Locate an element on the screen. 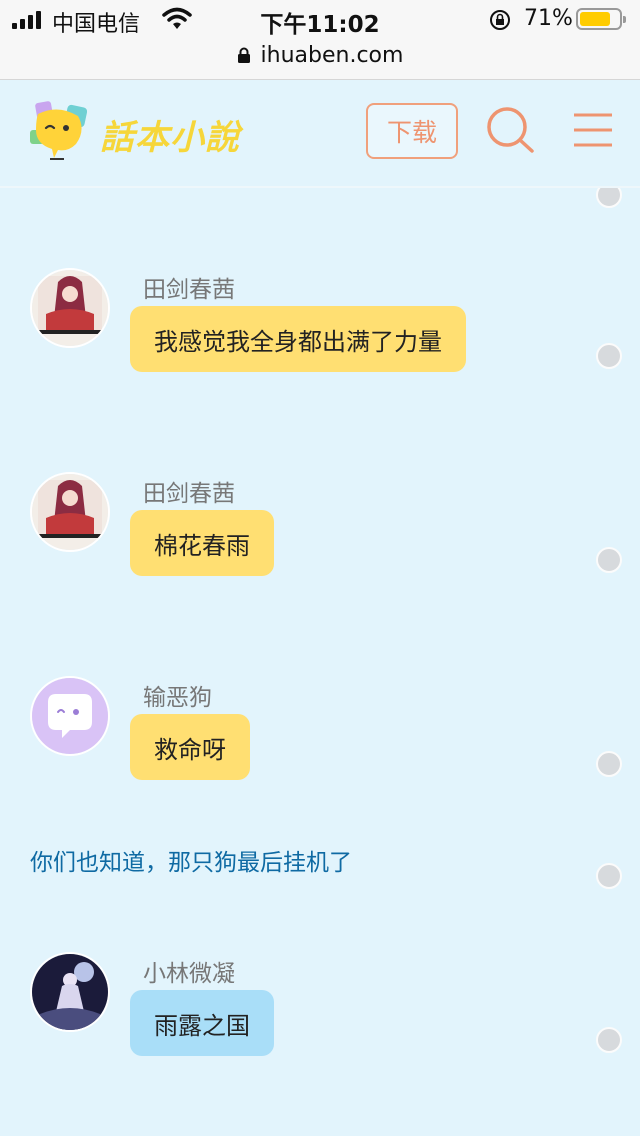  battery-percent: 71% is located at coordinates (548, 18).